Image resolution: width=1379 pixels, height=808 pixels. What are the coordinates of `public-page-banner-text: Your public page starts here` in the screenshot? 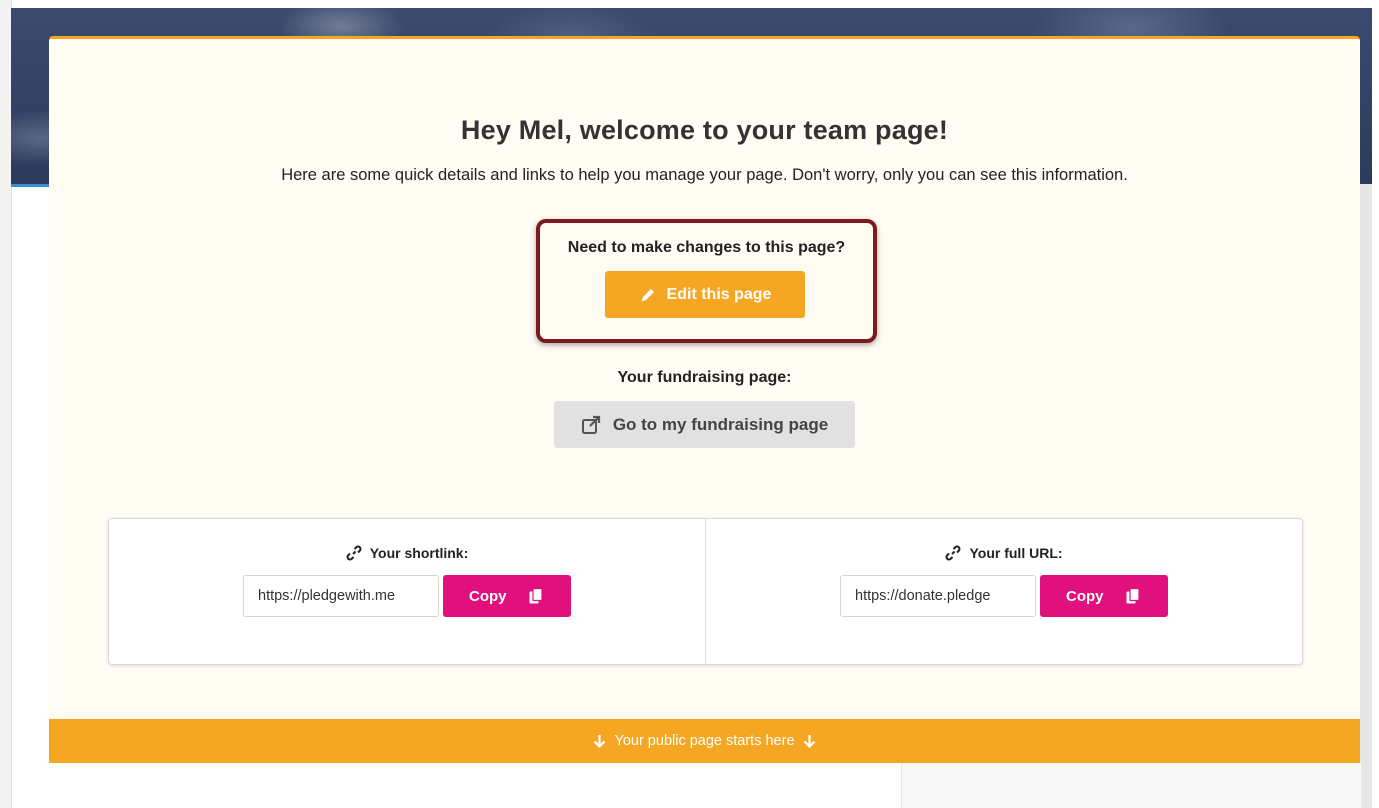 It's located at (704, 741).